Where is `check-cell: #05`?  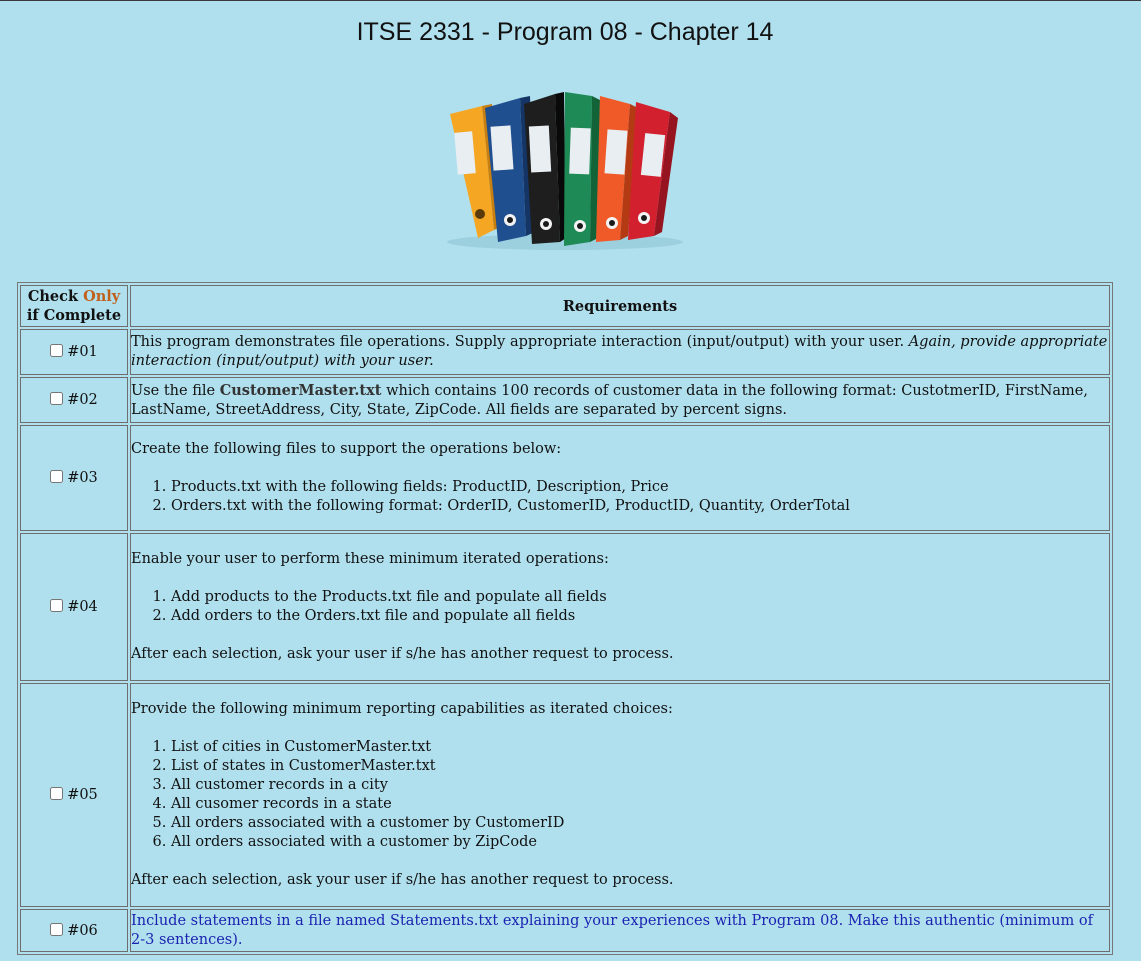
check-cell: #05 is located at coordinates (74, 795).